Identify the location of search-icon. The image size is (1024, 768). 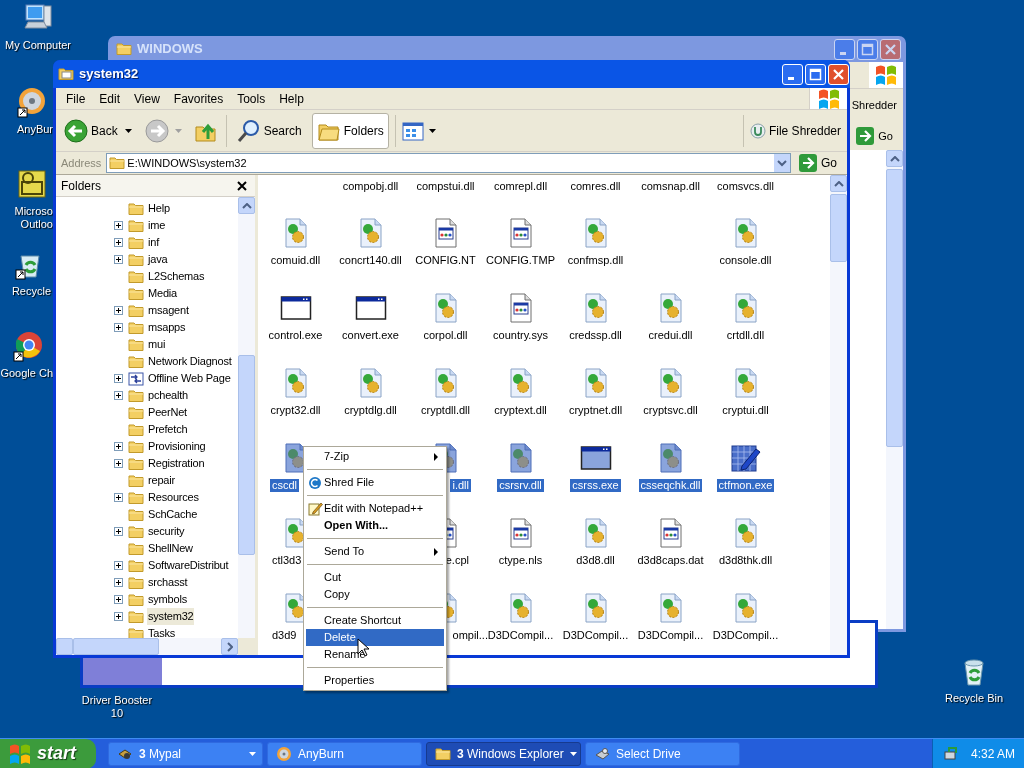
(248, 130).